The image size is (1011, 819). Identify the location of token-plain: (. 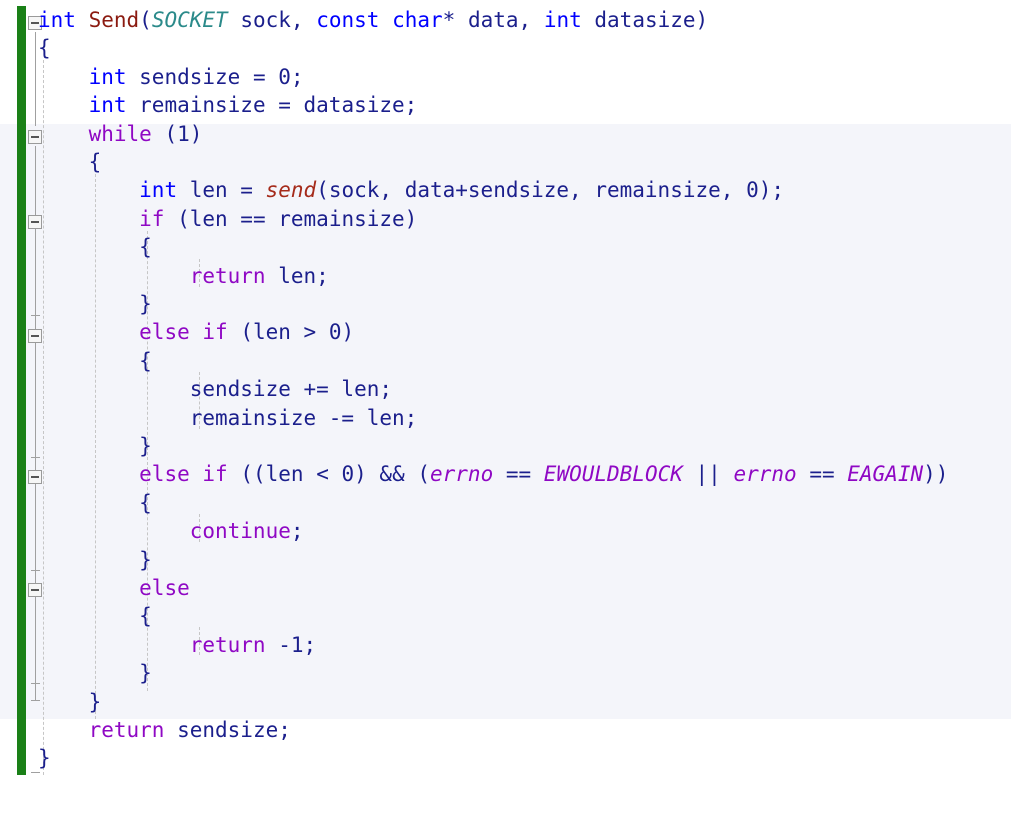
(164, 133).